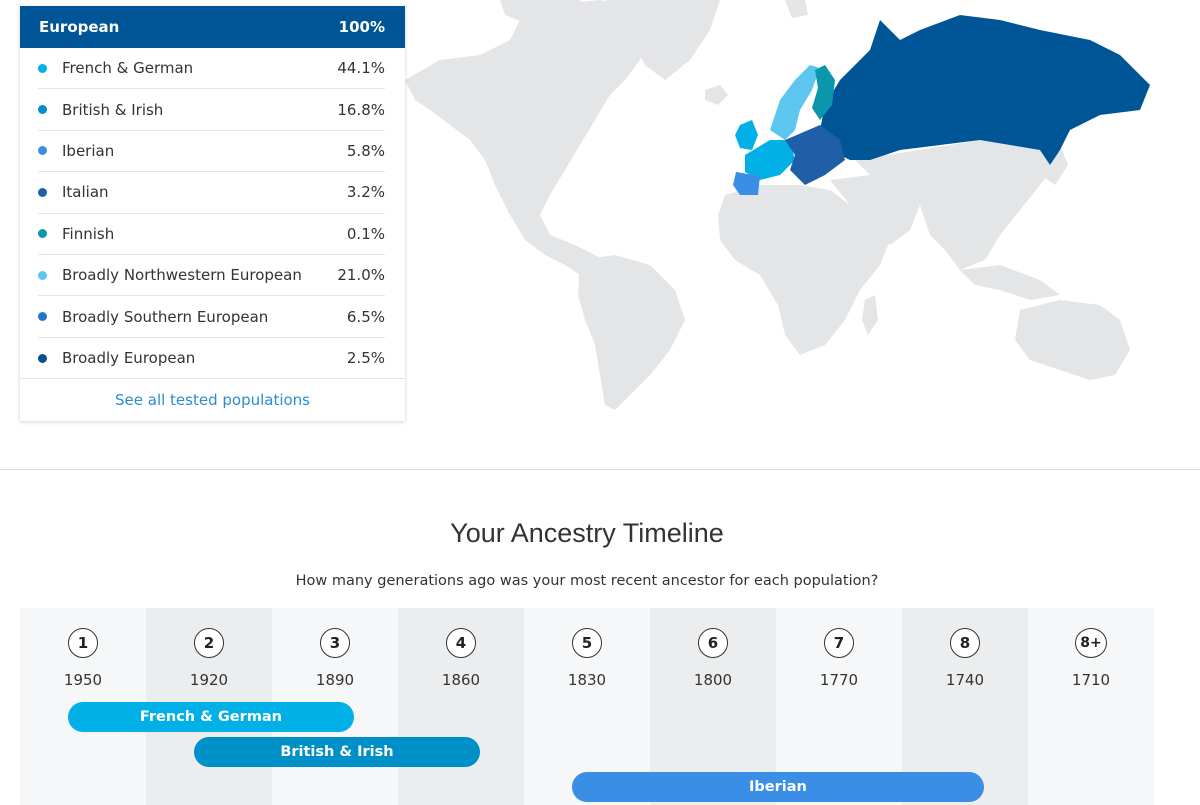 The width and height of the screenshot is (1200, 805). I want to click on generation-column: 8+ 1710, so click(1091, 706).